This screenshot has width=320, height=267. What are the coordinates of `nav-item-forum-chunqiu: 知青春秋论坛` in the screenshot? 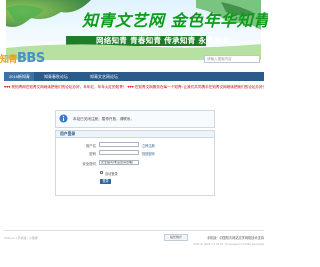 It's located at (64, 76).